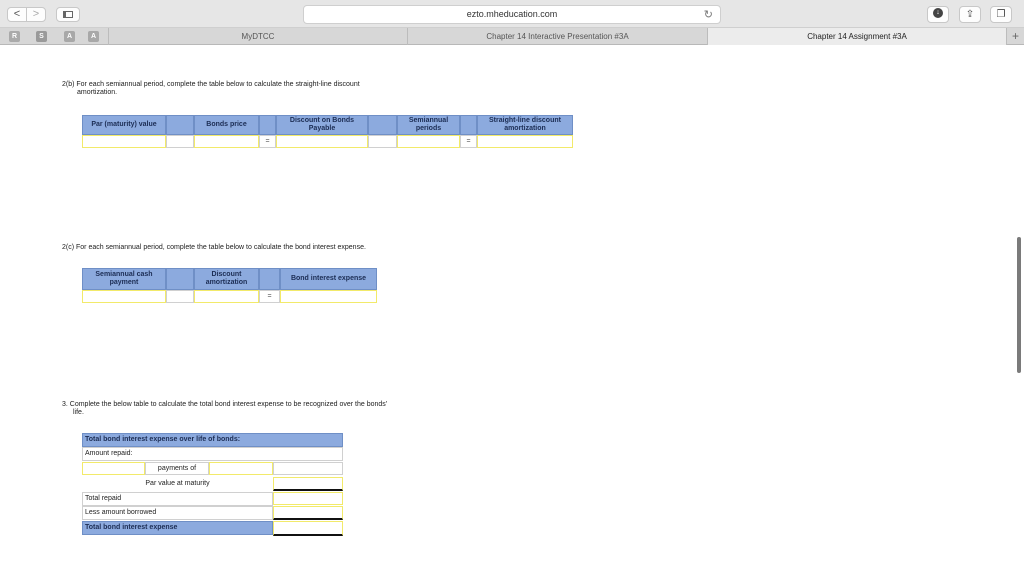  I want to click on page-scrollbar, so click(1019, 305).